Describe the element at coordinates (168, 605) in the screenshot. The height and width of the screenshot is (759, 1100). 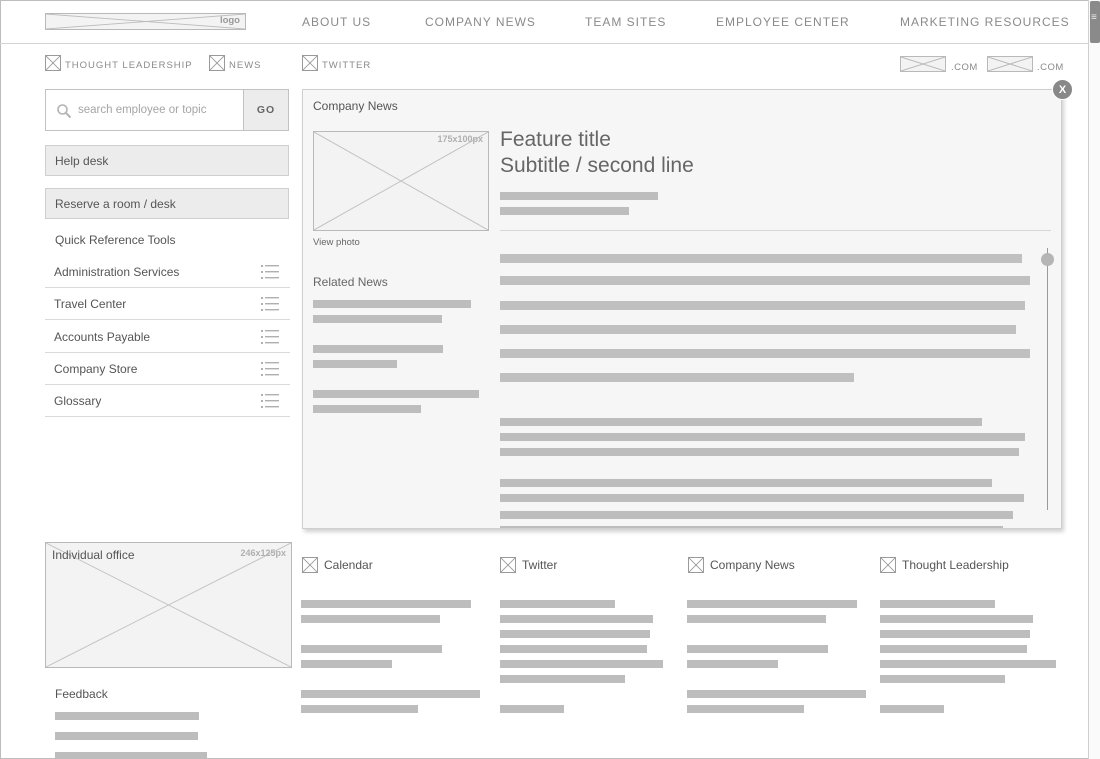
I see `individual-office-placeholder: Individual office 246x125px` at that location.